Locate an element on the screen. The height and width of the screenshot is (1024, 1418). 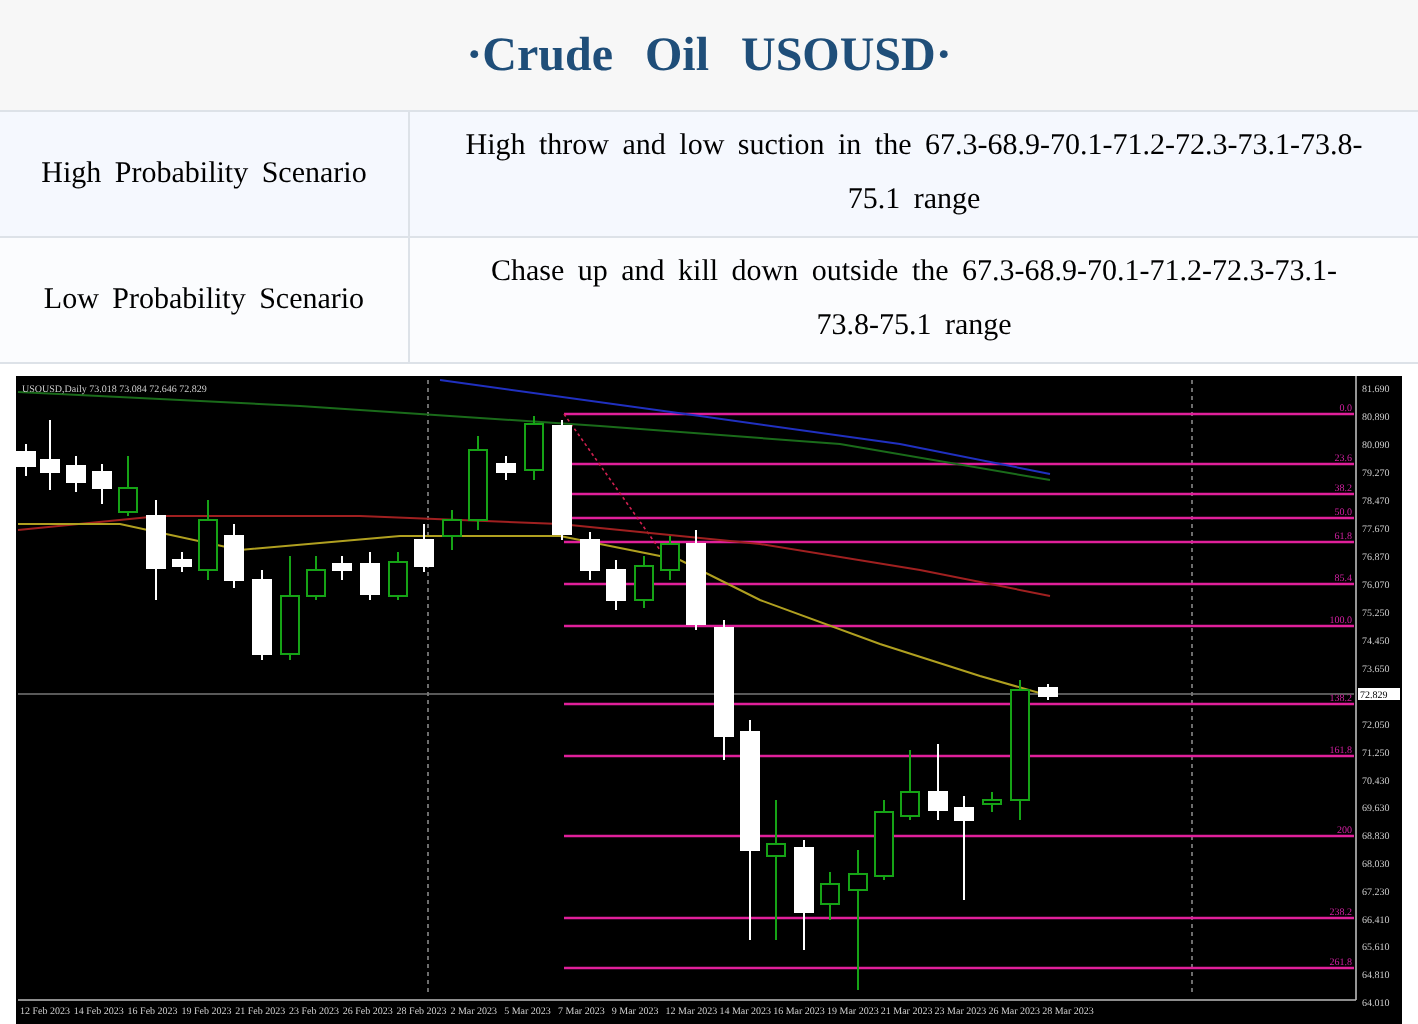
page-title: ·Crude Oil USOUSD· is located at coordinates (709, 56).